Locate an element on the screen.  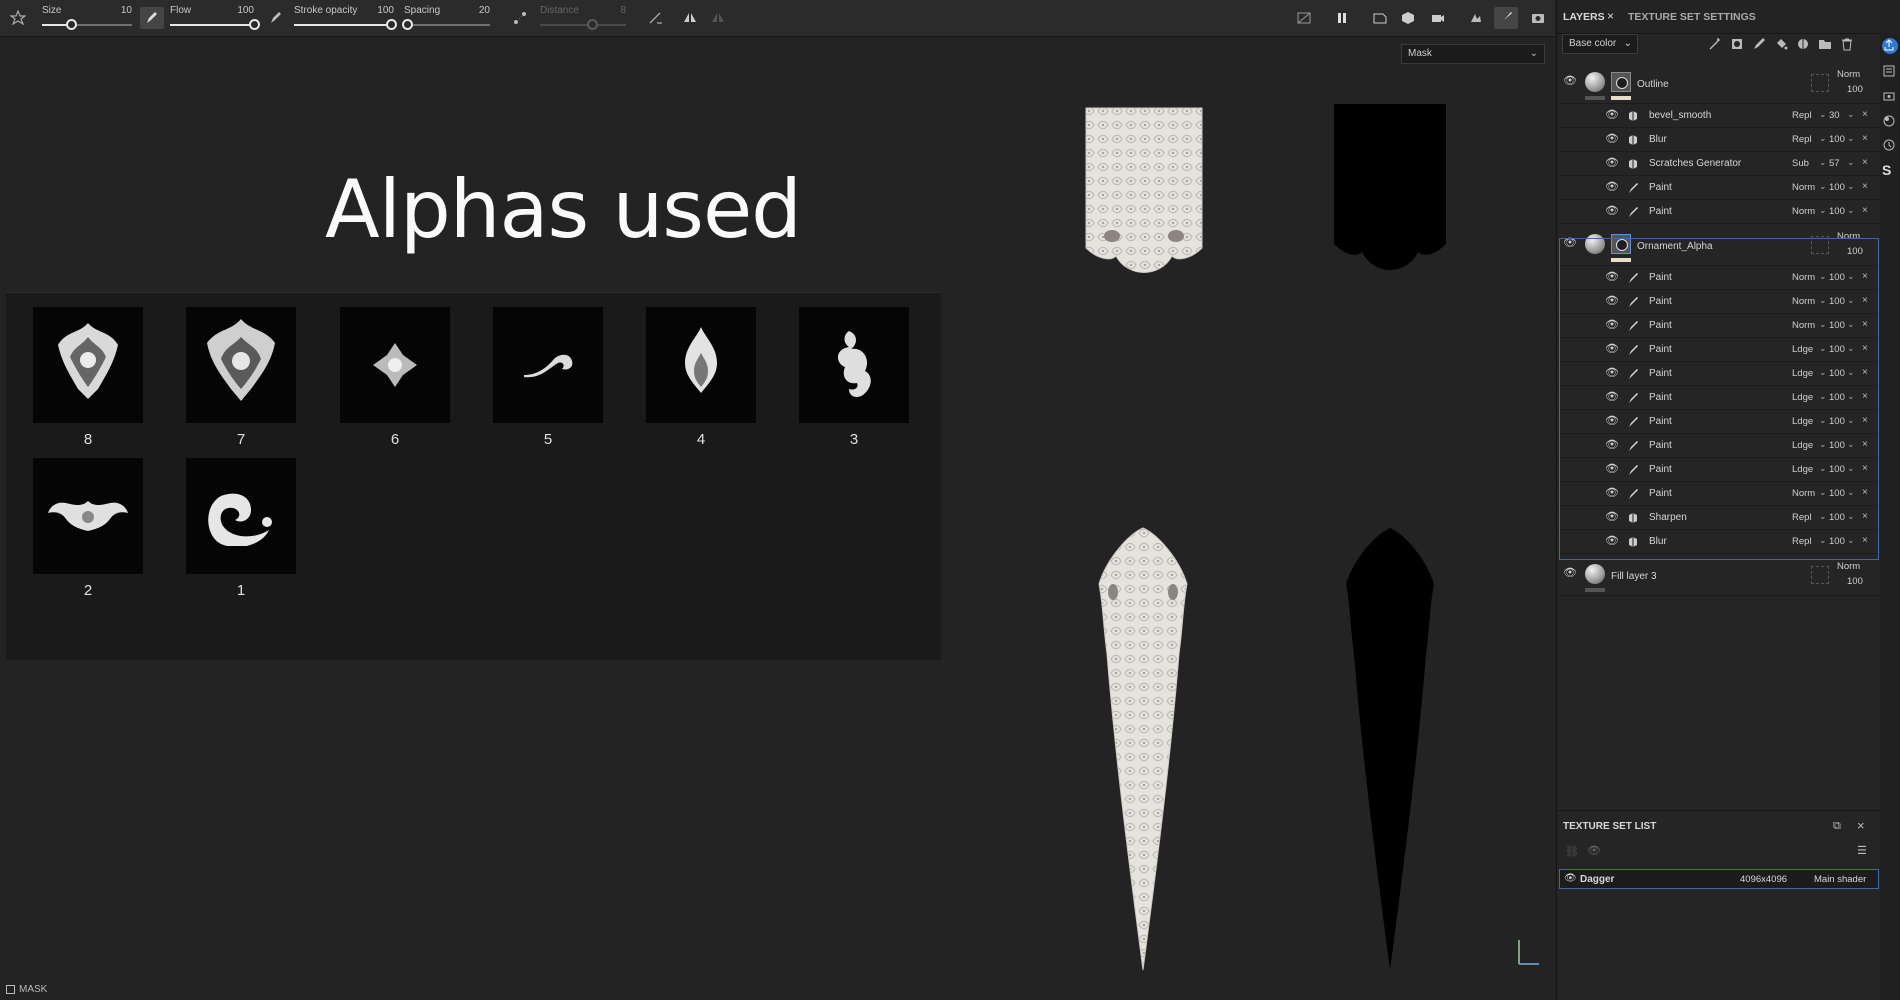
add-fill-layer-icon is located at coordinates (1781, 44).